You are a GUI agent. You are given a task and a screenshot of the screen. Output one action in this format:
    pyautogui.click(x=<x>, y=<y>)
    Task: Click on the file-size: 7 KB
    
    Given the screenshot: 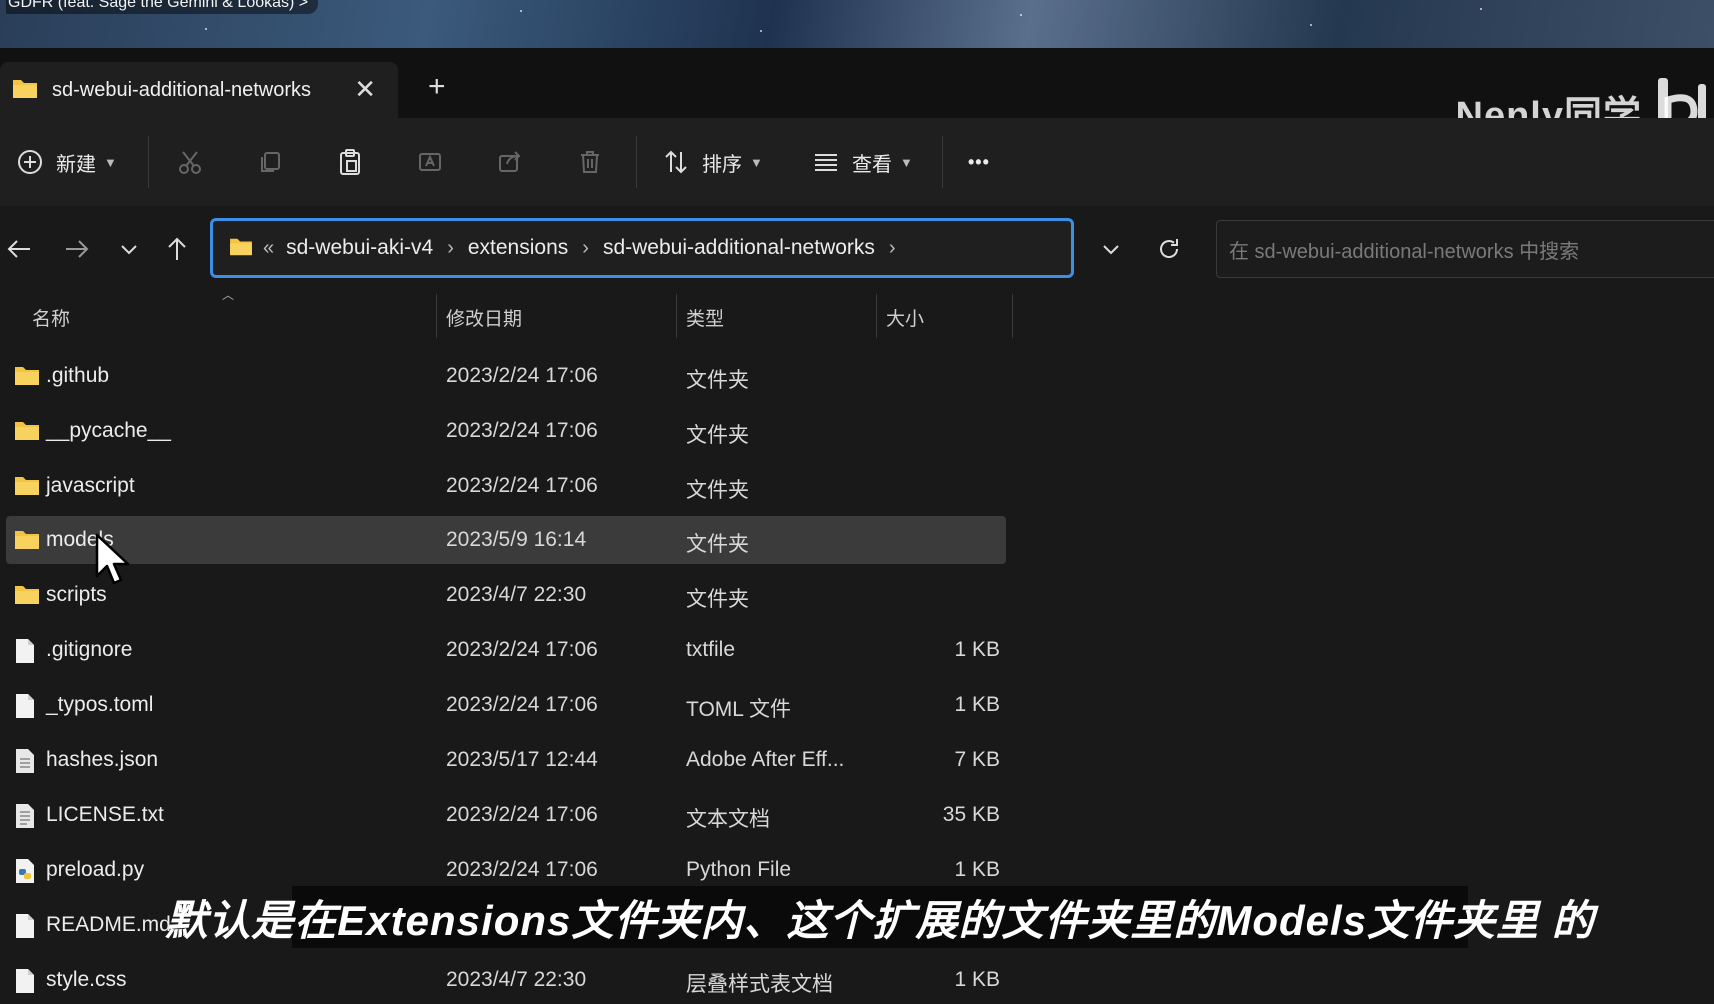 What is the action you would take?
    pyautogui.click(x=977, y=759)
    